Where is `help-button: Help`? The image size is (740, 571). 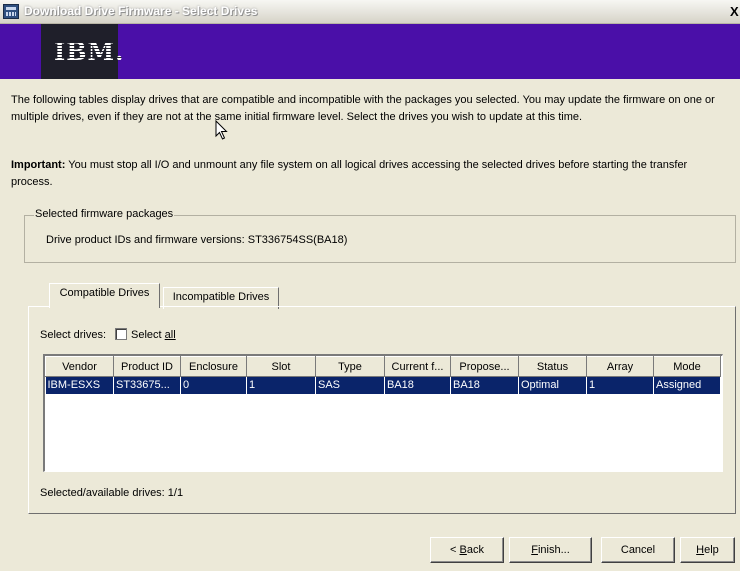
help-button: Help is located at coordinates (707, 550).